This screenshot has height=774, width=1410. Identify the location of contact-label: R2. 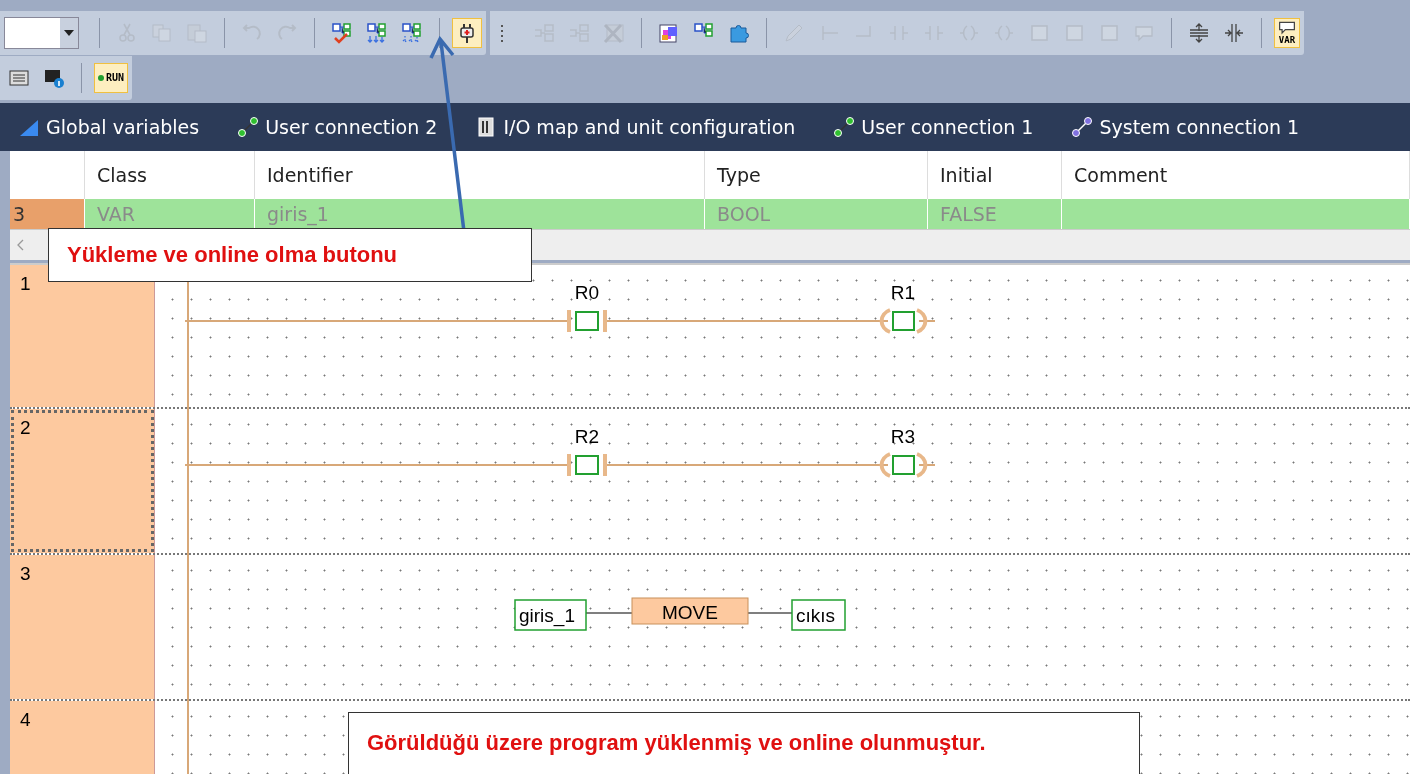
(587, 436).